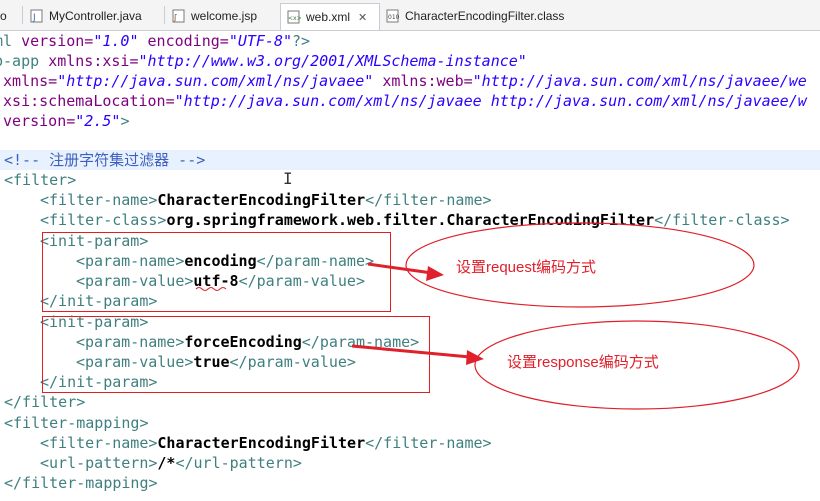 Image resolution: width=820 pixels, height=501 pixels. I want to click on tab-label: o, so click(3, 16).